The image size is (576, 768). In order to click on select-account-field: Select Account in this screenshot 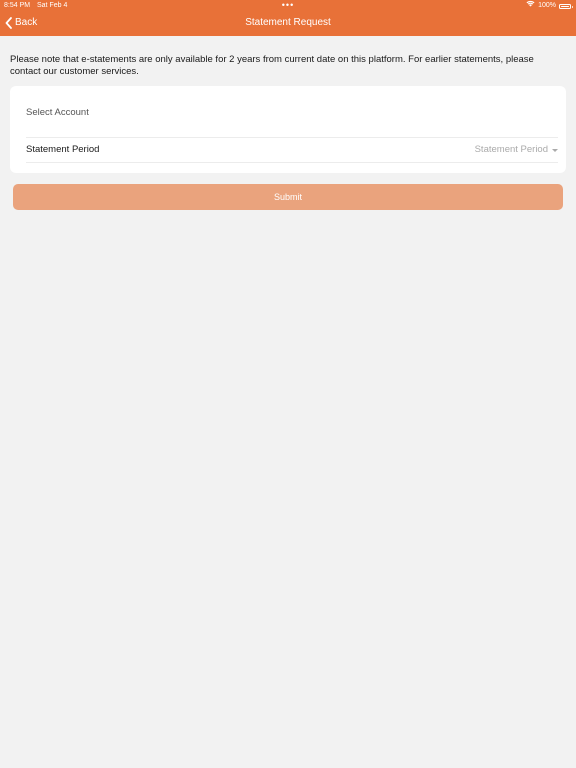, I will do `click(292, 113)`.